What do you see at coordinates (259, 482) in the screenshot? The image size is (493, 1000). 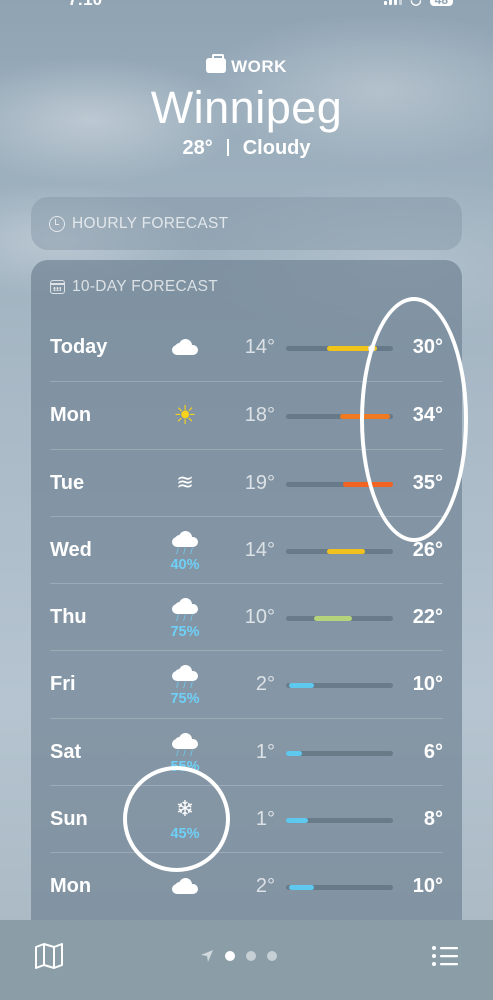 I see `forecast-low: 19°` at bounding box center [259, 482].